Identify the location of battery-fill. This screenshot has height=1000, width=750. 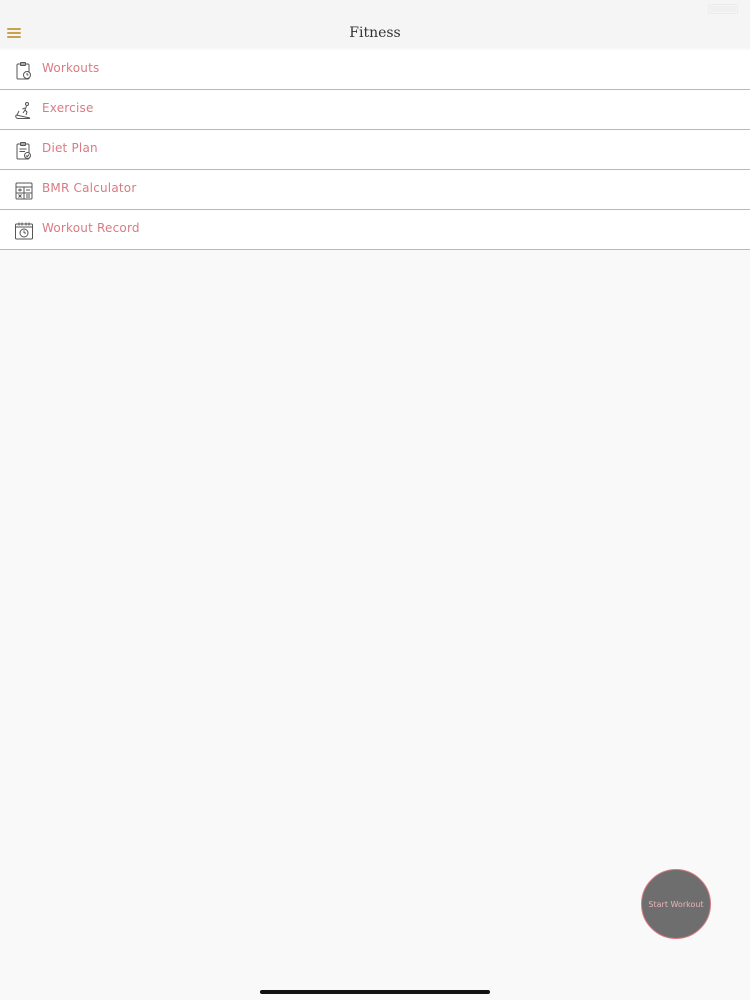
(723, 9).